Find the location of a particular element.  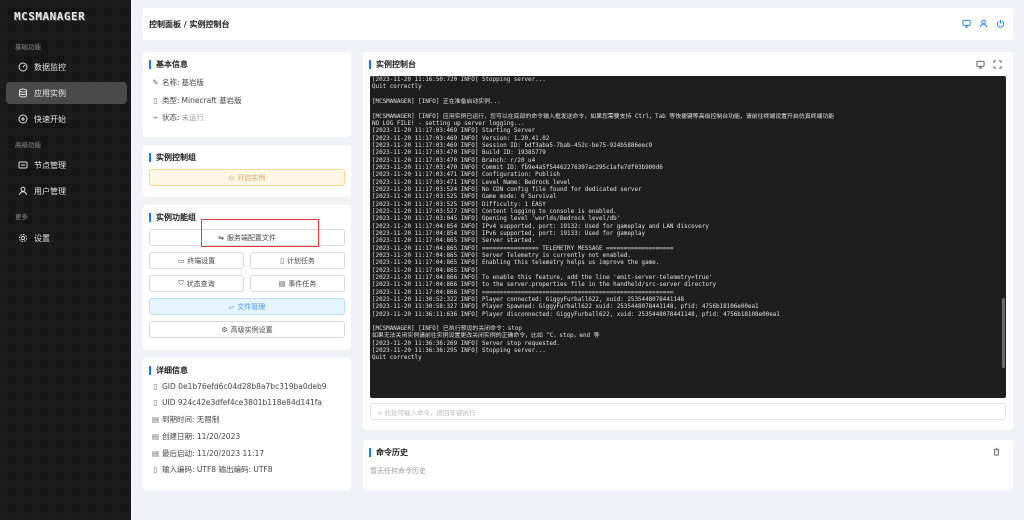

gid-line: ▯ GID 0e1b76efd6c04d28b8a7bc319ba0deb9 is located at coordinates (238, 386).